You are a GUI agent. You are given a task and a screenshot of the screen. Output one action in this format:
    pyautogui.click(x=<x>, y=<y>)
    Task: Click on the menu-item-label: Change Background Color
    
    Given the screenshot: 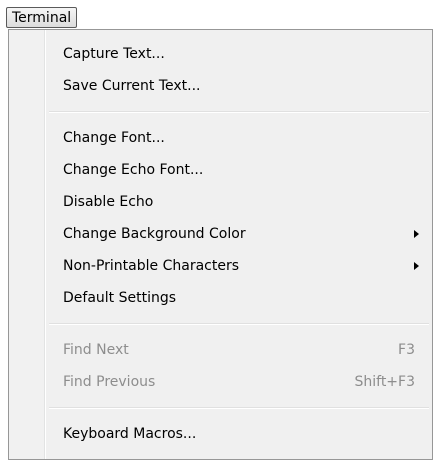 What is the action you would take?
    pyautogui.click(x=154, y=234)
    